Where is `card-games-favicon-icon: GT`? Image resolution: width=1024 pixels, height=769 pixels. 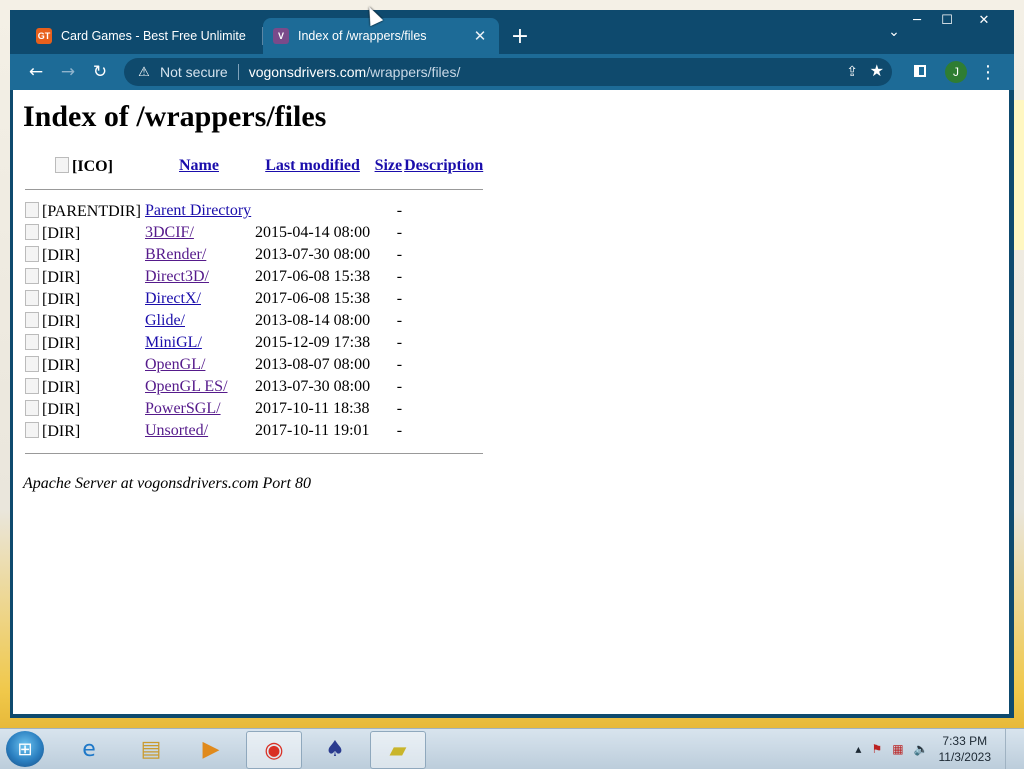
card-games-favicon-icon: GT is located at coordinates (44, 36).